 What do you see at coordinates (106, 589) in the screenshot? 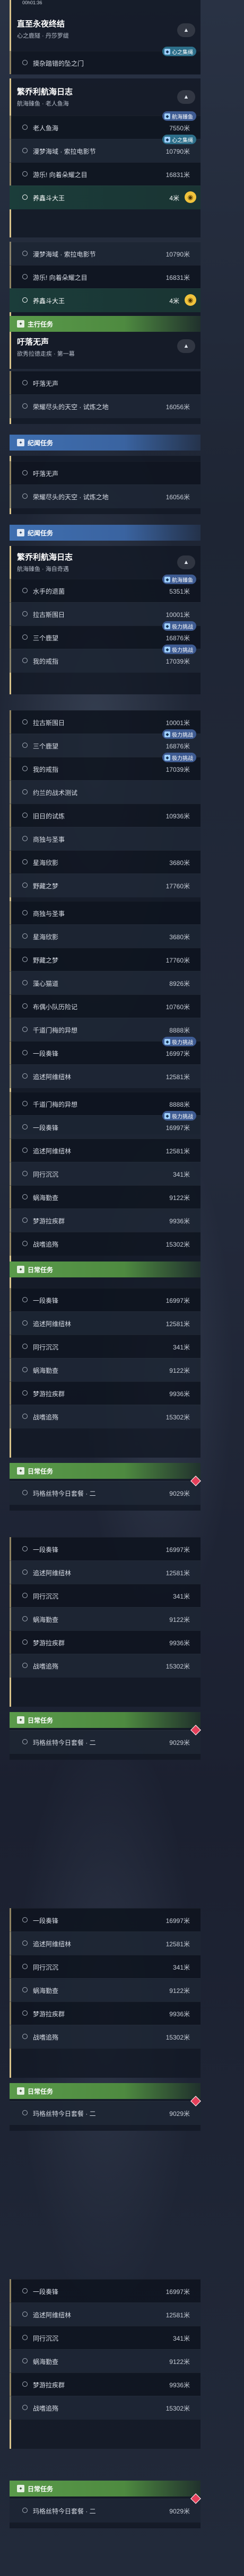
I see `quest-step-row: 水手的退菌 5351米 ◆ 航海臻鱼` at bounding box center [106, 589].